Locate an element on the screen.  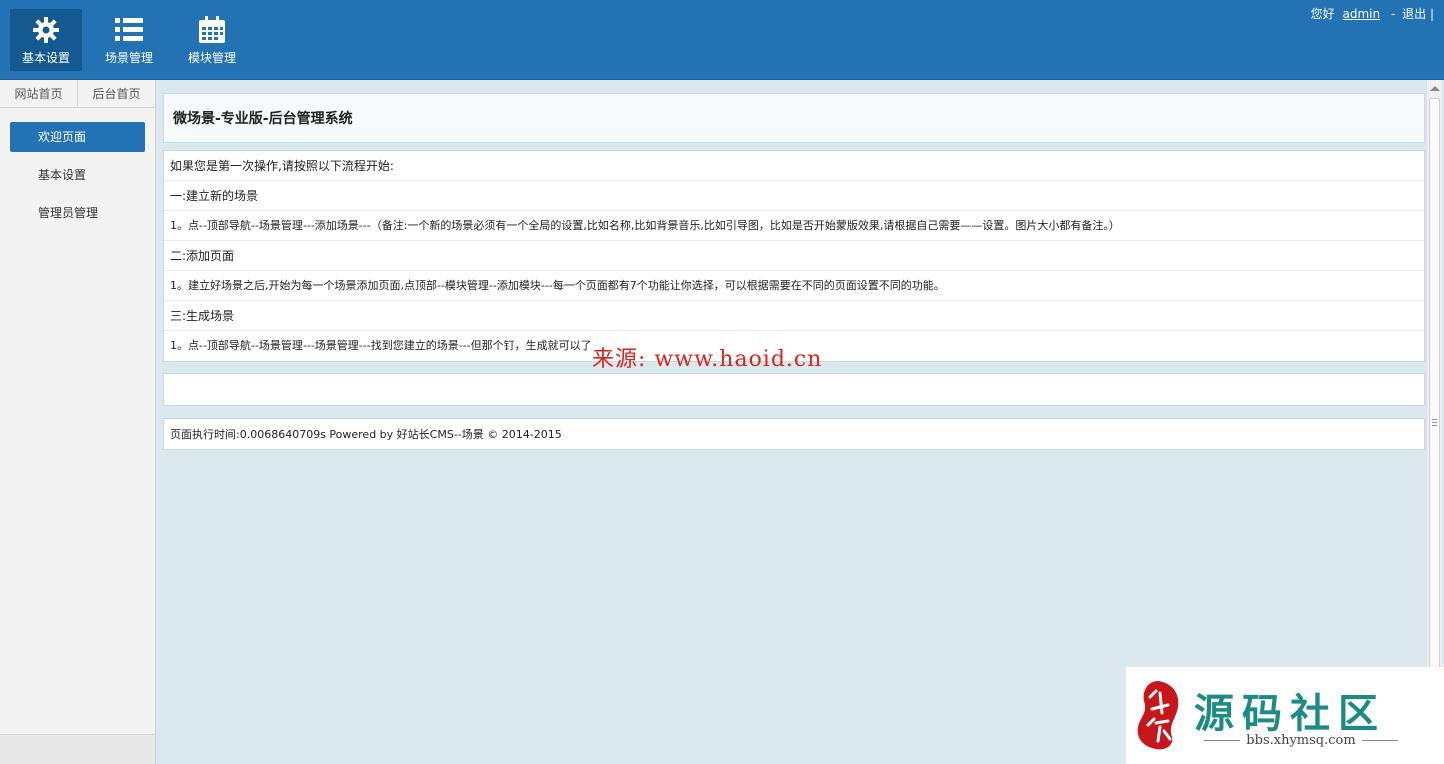
user-bar: 您好 admin - 退出 | is located at coordinates (1372, 13).